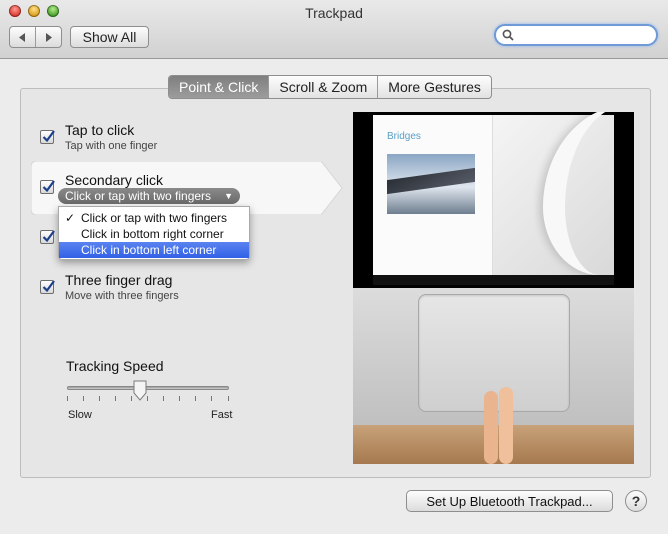 This screenshot has height=534, width=668. What do you see at coordinates (111, 146) in the screenshot?
I see `tap-to-click-description: Tap with one finger` at bounding box center [111, 146].